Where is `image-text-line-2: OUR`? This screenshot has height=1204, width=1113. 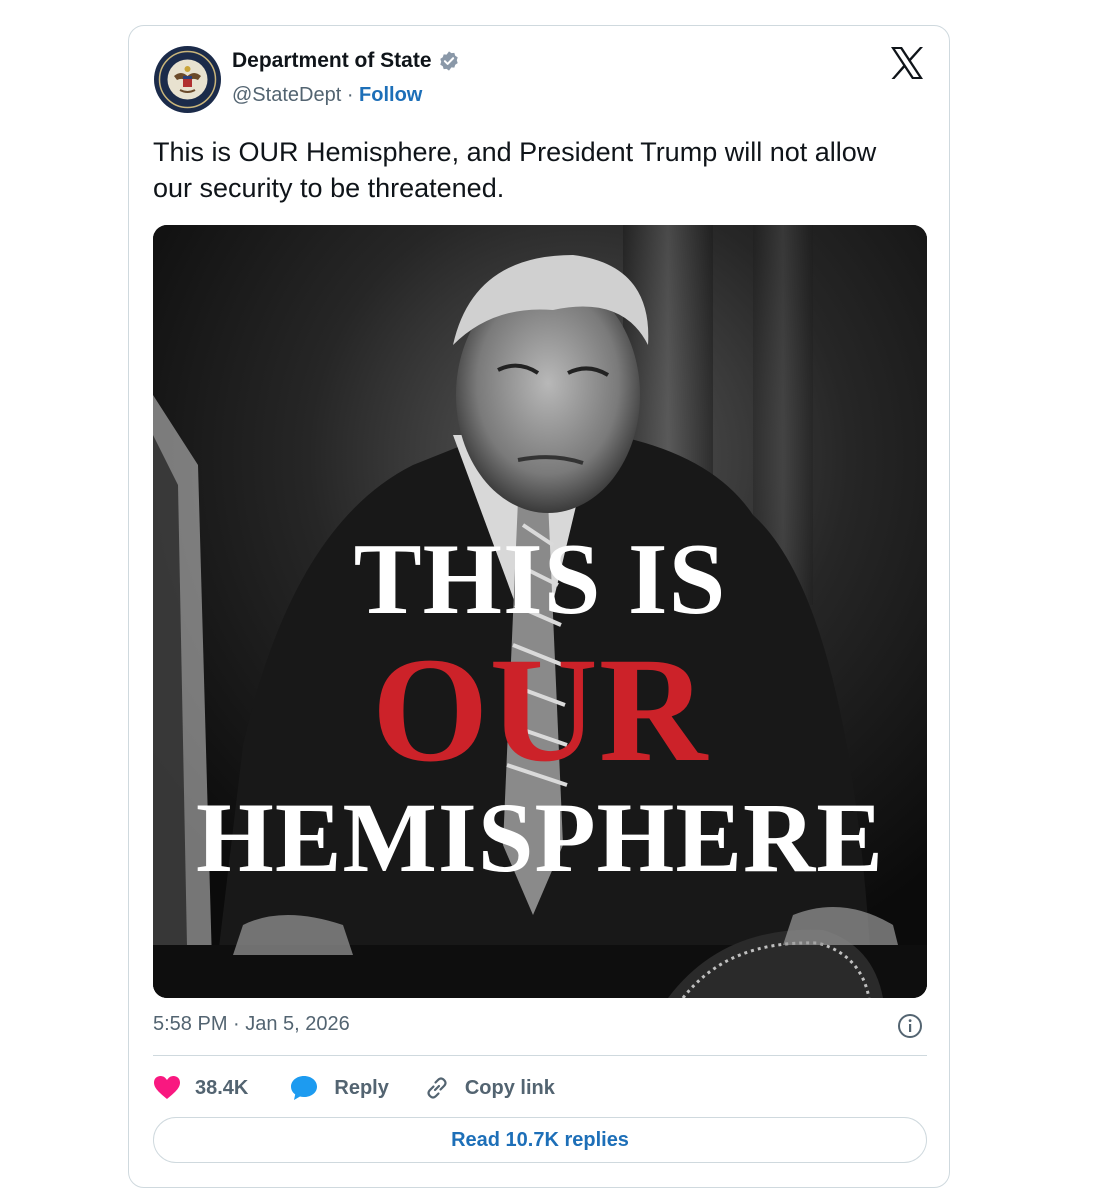
image-text-line-2: OUR is located at coordinates (540, 710).